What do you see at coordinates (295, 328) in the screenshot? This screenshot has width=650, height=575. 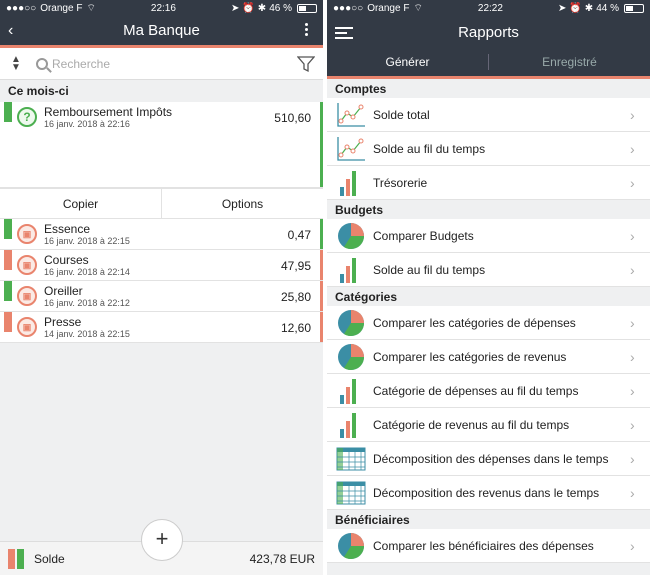 I see `transaction-amount: 12,60` at bounding box center [295, 328].